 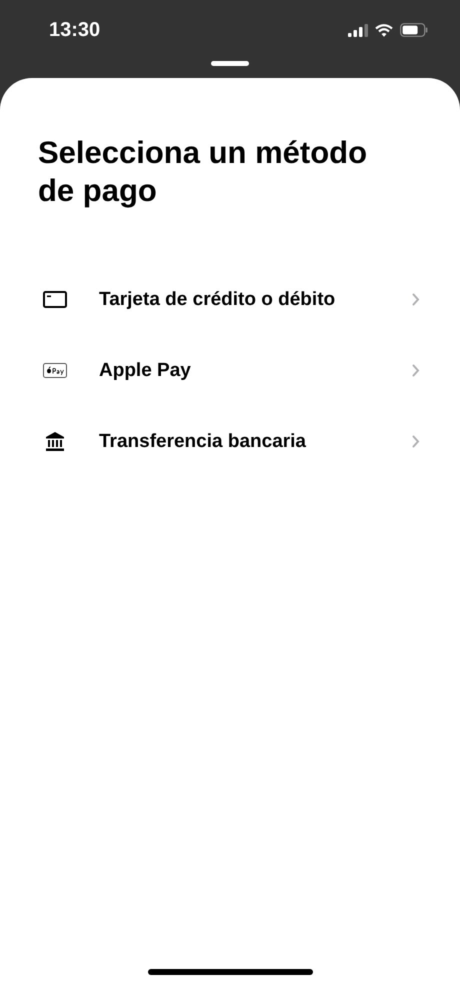 What do you see at coordinates (230, 299) in the screenshot?
I see `payment-method-item: Tarjeta de crédito o débito` at bounding box center [230, 299].